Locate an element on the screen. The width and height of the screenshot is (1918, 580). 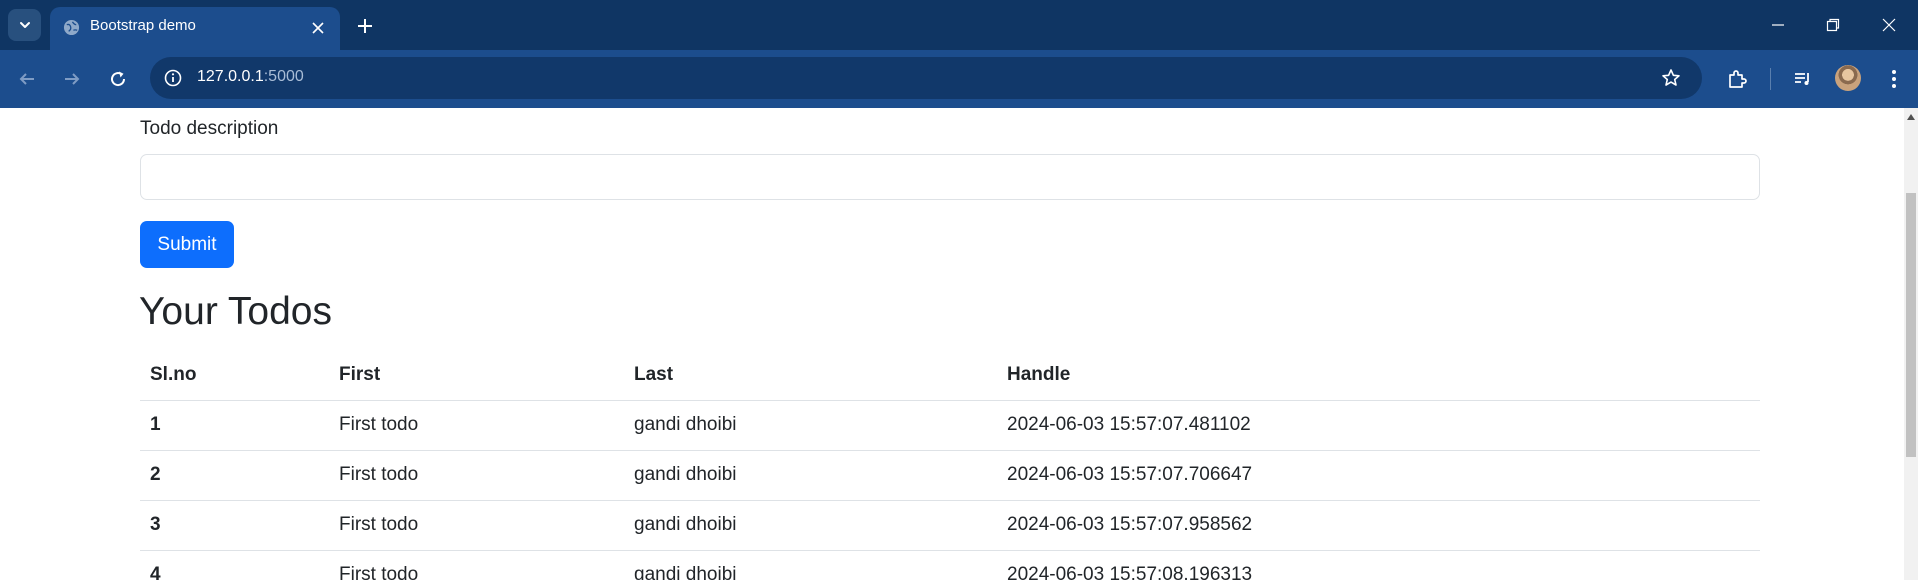
back-button is located at coordinates (27, 79).